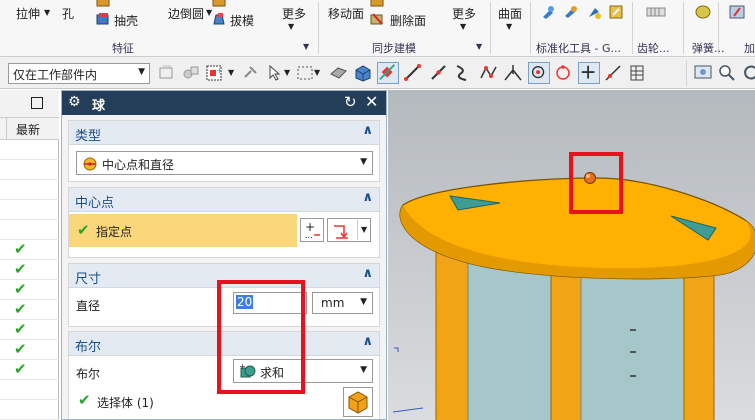  I want to click on link-icon, so click(251, 73).